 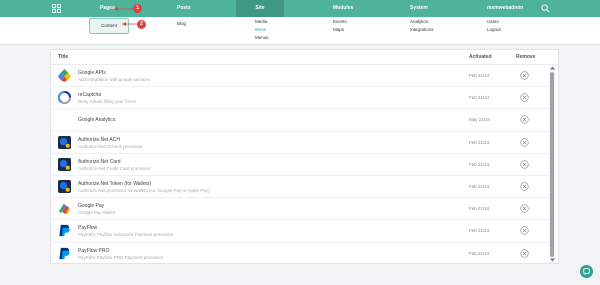 What do you see at coordinates (422, 29) in the screenshot?
I see `submenu-integrations: Integrations` at bounding box center [422, 29].